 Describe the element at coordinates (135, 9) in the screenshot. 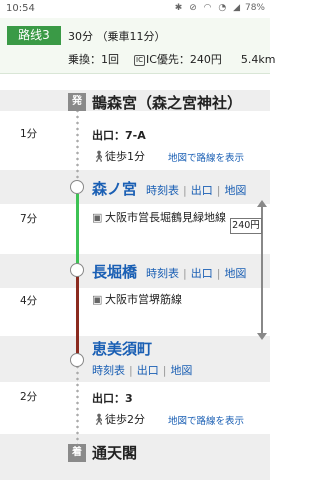

I see `status-bar: 10:54 ✱ ⊘ ◠ ◔ ◢ 78%` at that location.